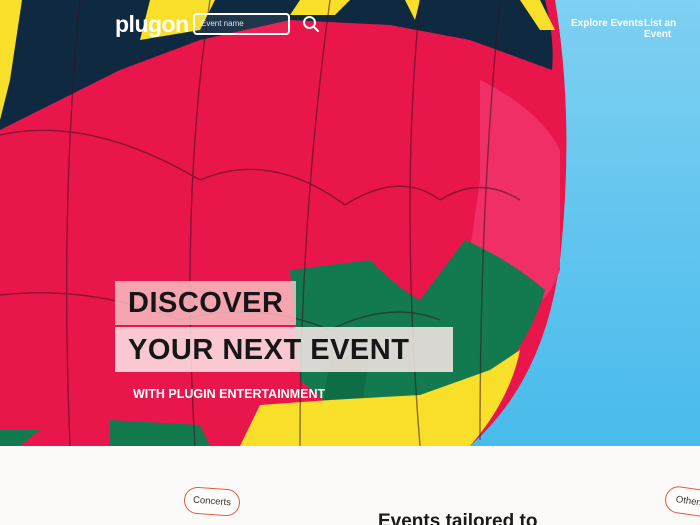  I want to click on hero-subheadline: WITH PLUGIN ENTERTAINMENT, so click(229, 394).